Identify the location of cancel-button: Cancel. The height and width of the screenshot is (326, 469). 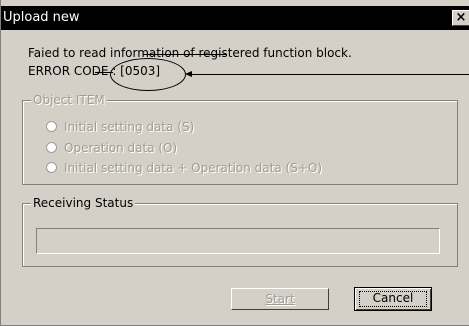
(393, 299).